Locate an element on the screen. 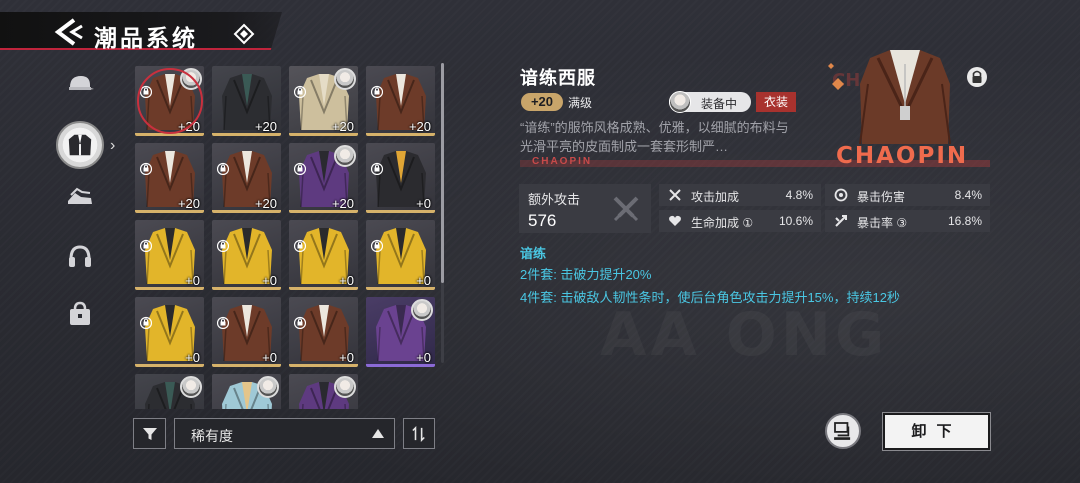  sneakers-icon is located at coordinates (80, 195).